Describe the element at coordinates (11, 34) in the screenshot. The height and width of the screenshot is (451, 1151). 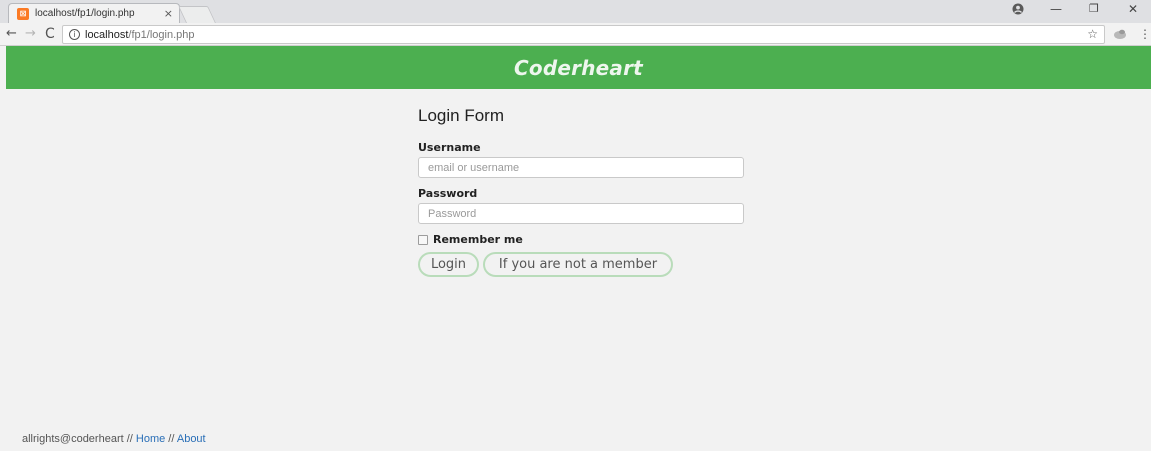
I see `back-arrow-icon: ←` at that location.